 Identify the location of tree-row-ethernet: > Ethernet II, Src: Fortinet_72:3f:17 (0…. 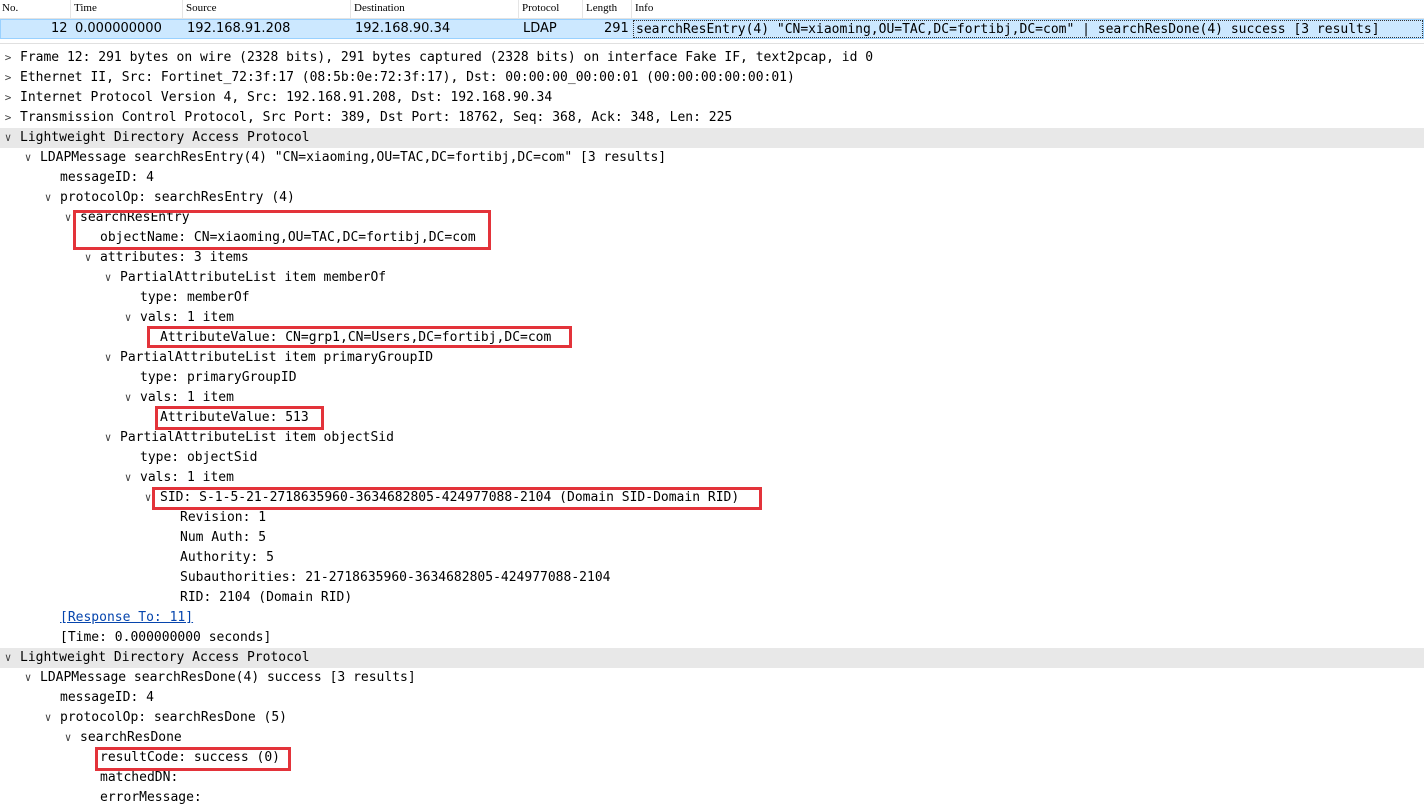
(712, 78).